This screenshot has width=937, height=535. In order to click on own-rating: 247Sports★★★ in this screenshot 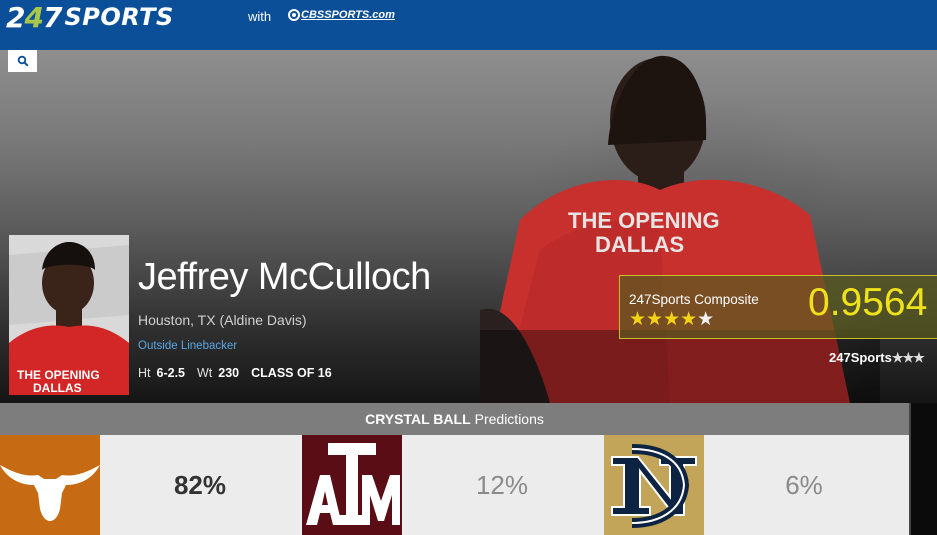, I will do `click(877, 358)`.